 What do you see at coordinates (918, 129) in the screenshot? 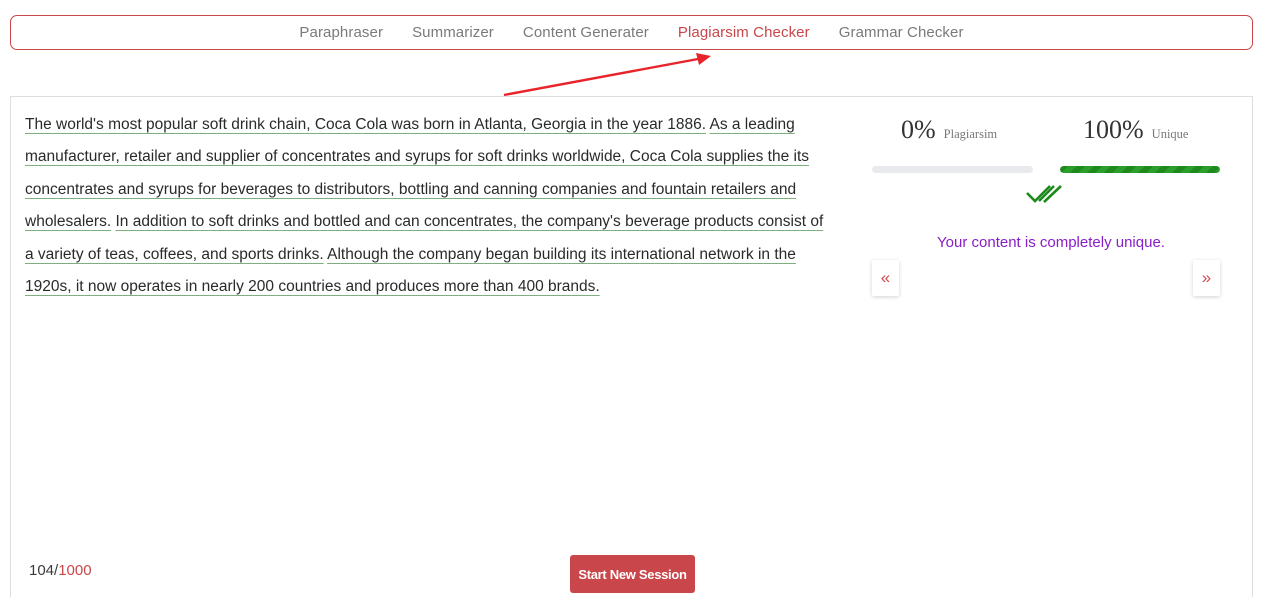
I see `plagiarism-percent: 0%` at bounding box center [918, 129].